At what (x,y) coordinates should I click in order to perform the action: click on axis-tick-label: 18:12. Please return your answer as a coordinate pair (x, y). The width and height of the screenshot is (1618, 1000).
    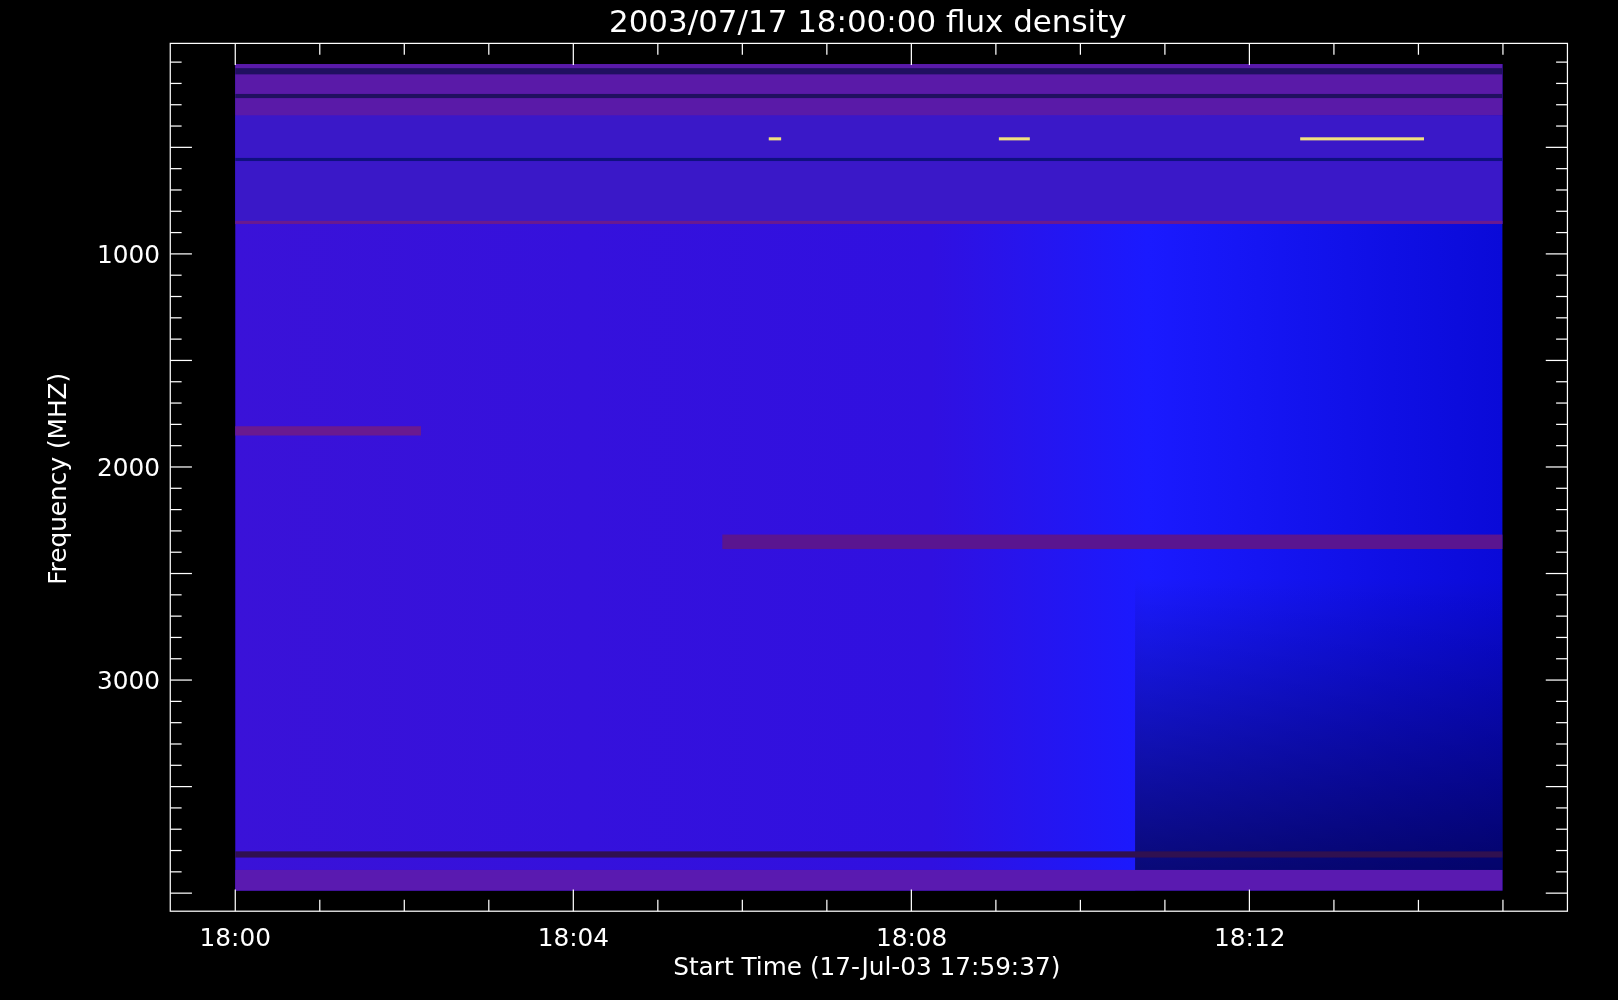
    Looking at the image, I should click on (1250, 938).